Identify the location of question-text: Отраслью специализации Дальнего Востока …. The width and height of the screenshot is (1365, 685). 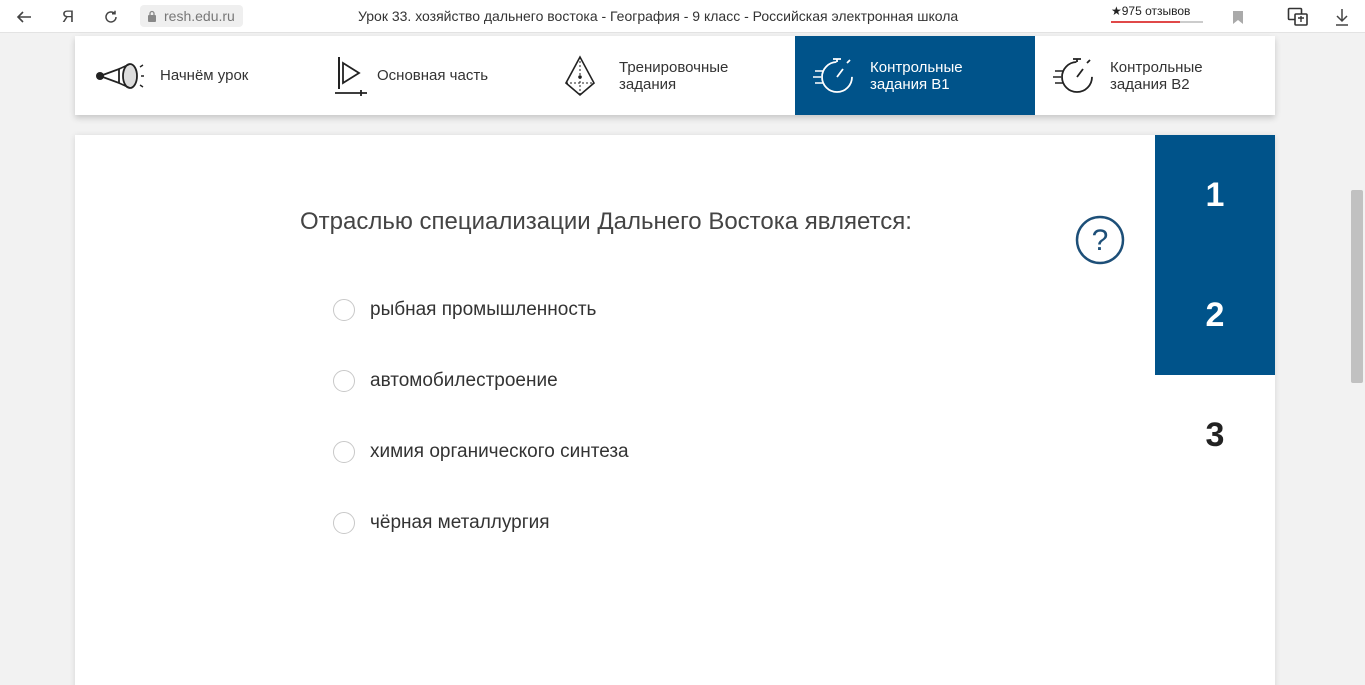
(606, 221).